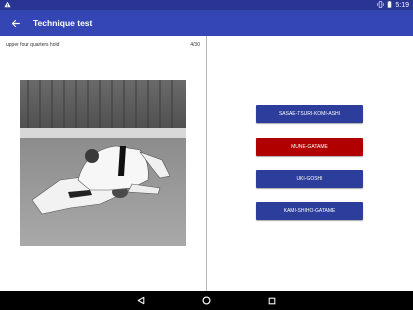 This screenshot has width=413, height=310. I want to click on question-text: upper four quarters hold, so click(33, 45).